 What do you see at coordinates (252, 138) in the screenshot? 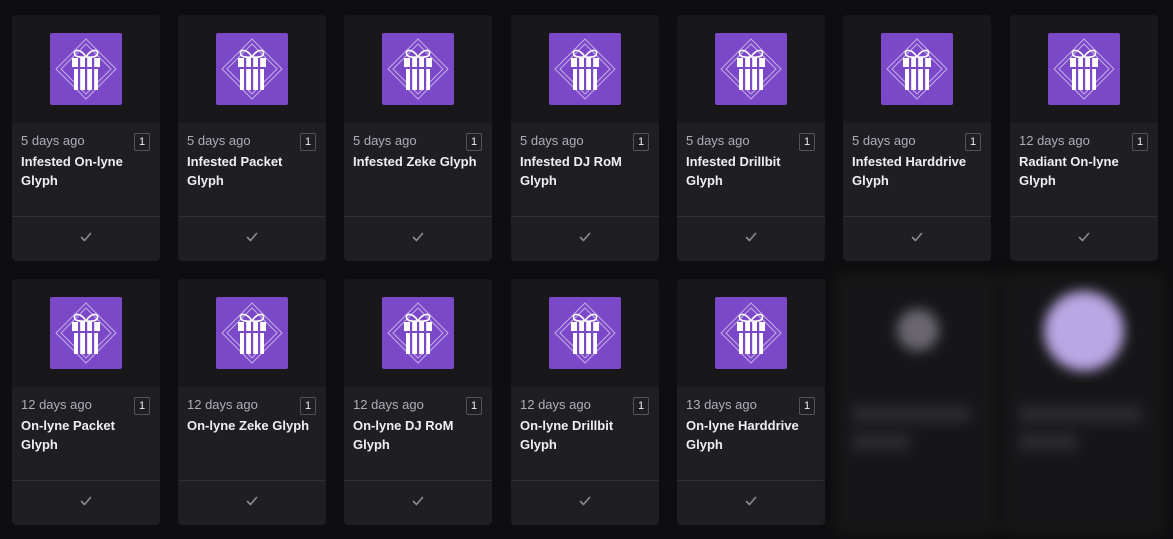
I see `inventory-card: 5 days ago 1 Infested Packet Glyph` at bounding box center [252, 138].